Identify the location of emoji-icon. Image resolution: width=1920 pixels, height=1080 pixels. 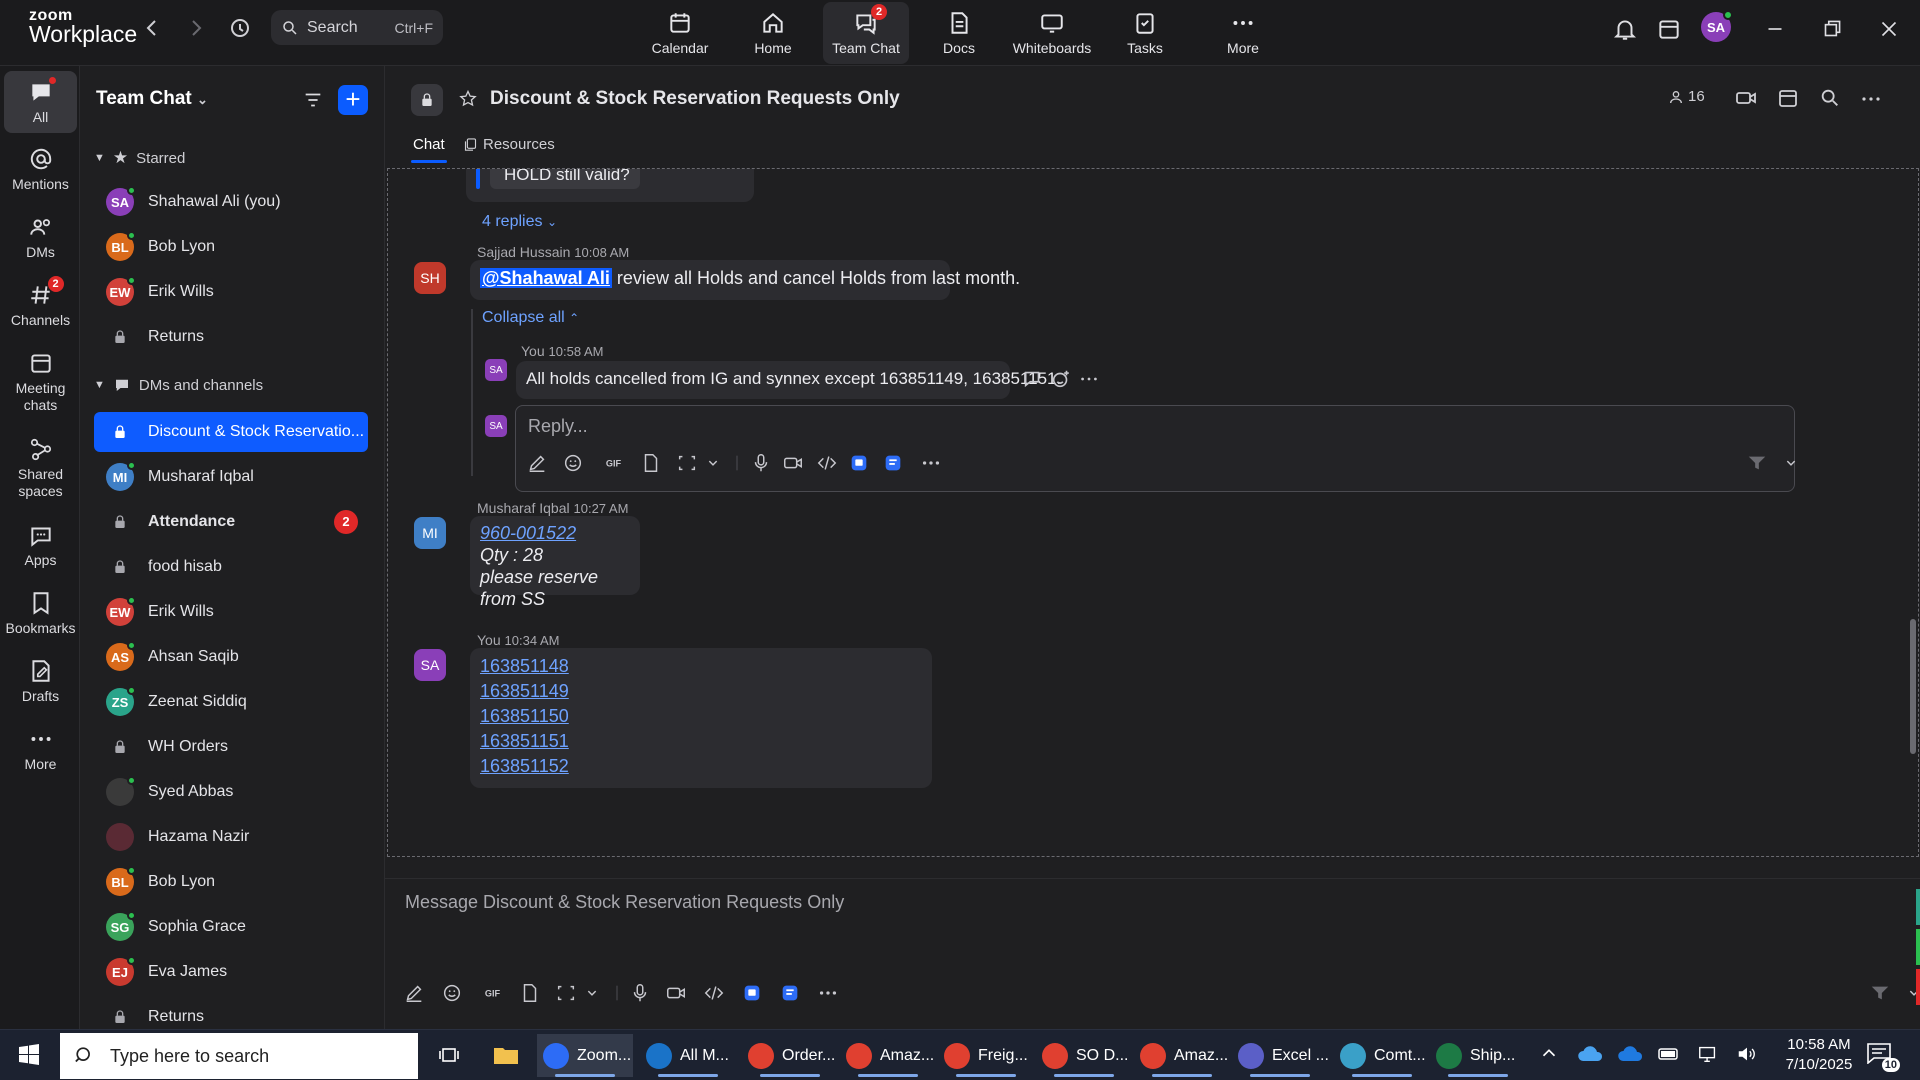
(452, 993).